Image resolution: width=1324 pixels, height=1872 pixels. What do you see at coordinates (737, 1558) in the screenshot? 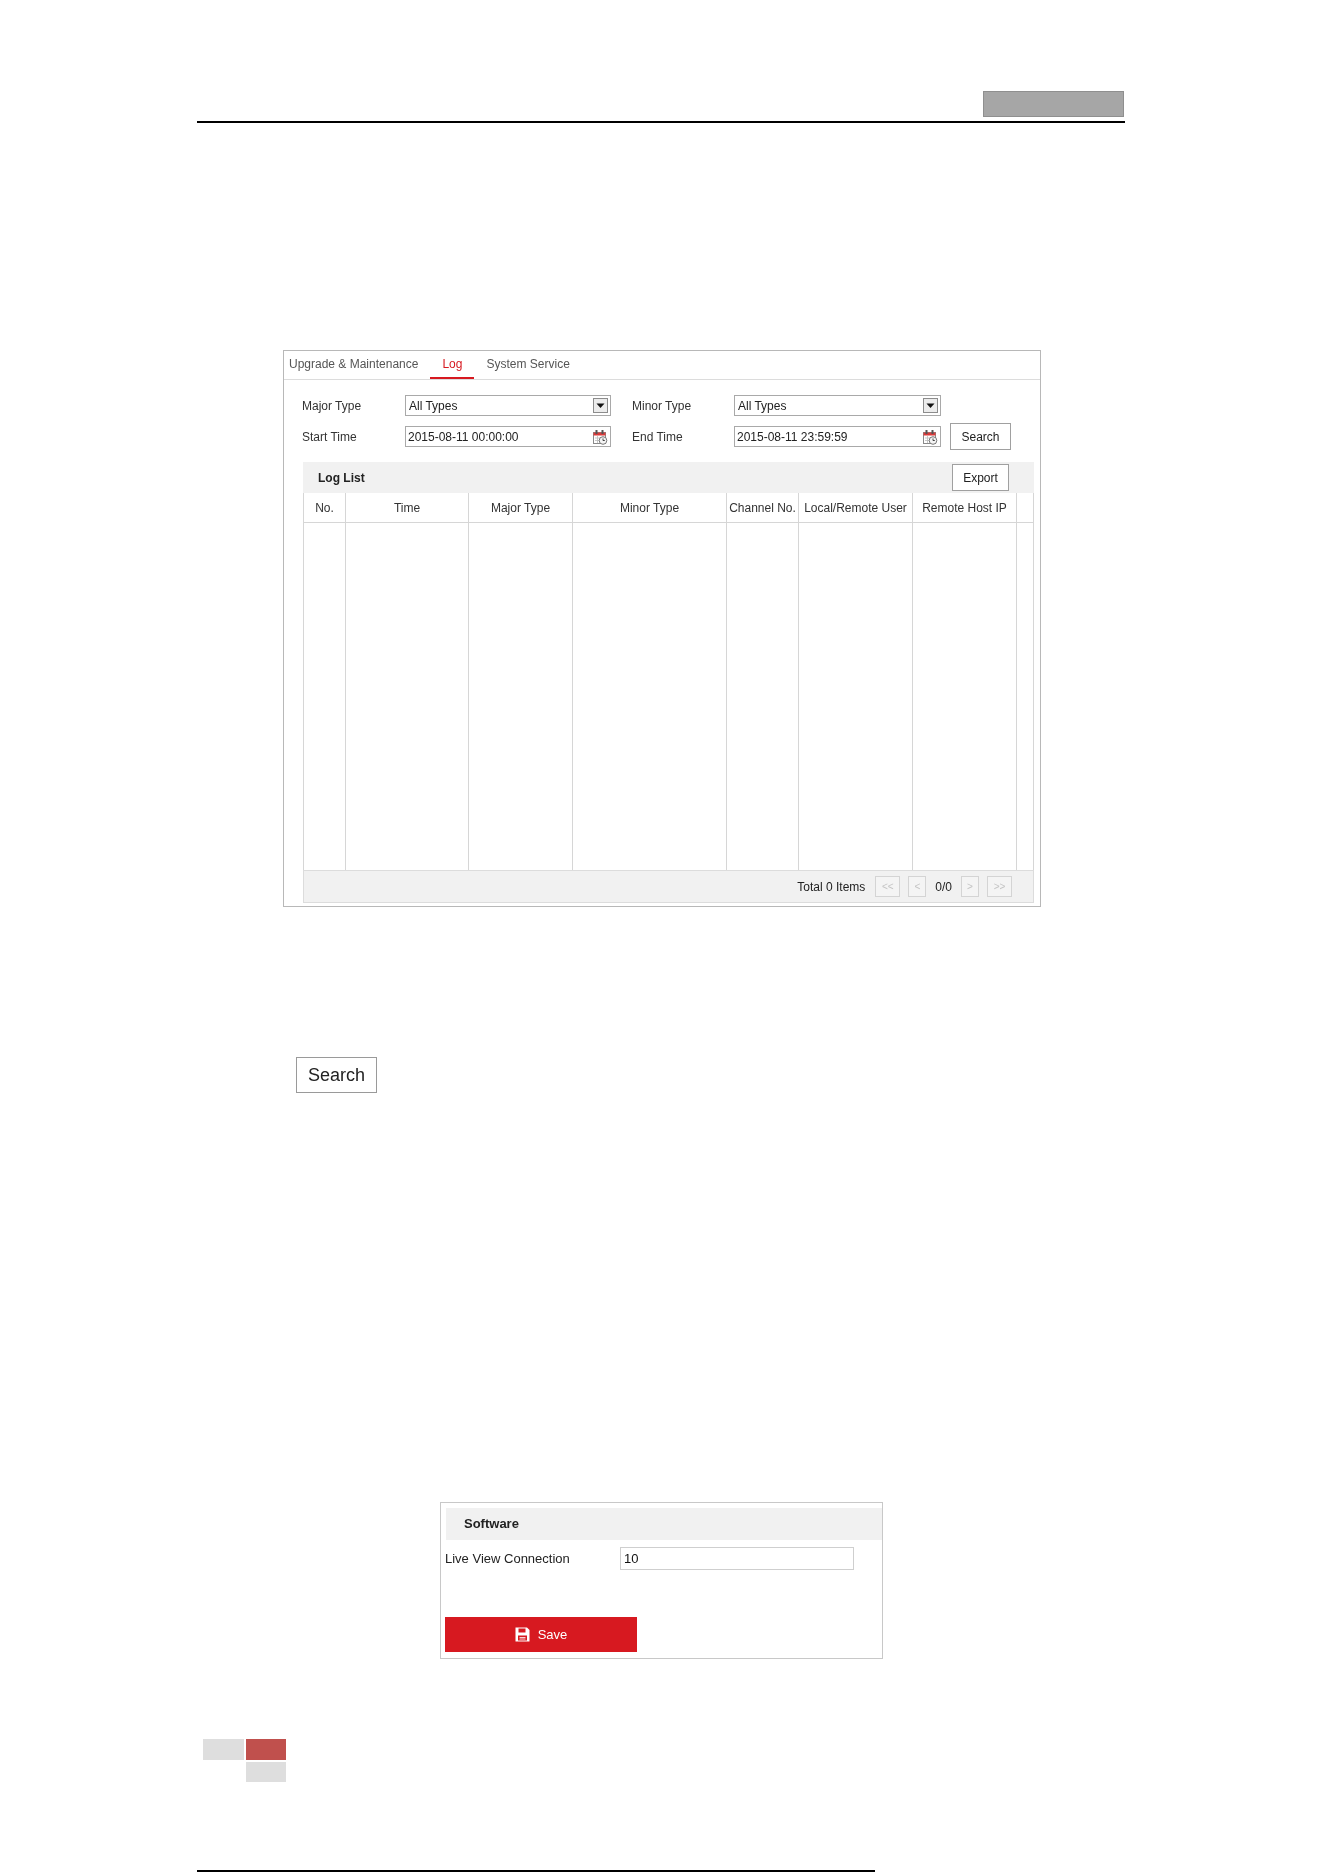
I see `input-field: 10` at bounding box center [737, 1558].